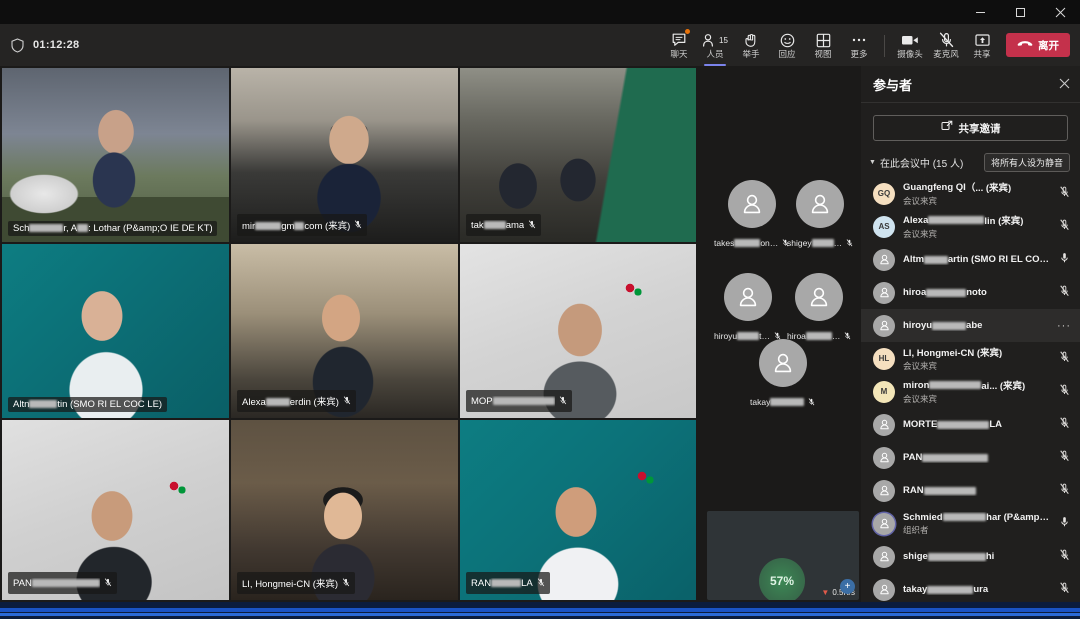 The image size is (1080, 619). What do you see at coordinates (498, 225) in the screenshot?
I see `tile-name: tak ama` at bounding box center [498, 225].